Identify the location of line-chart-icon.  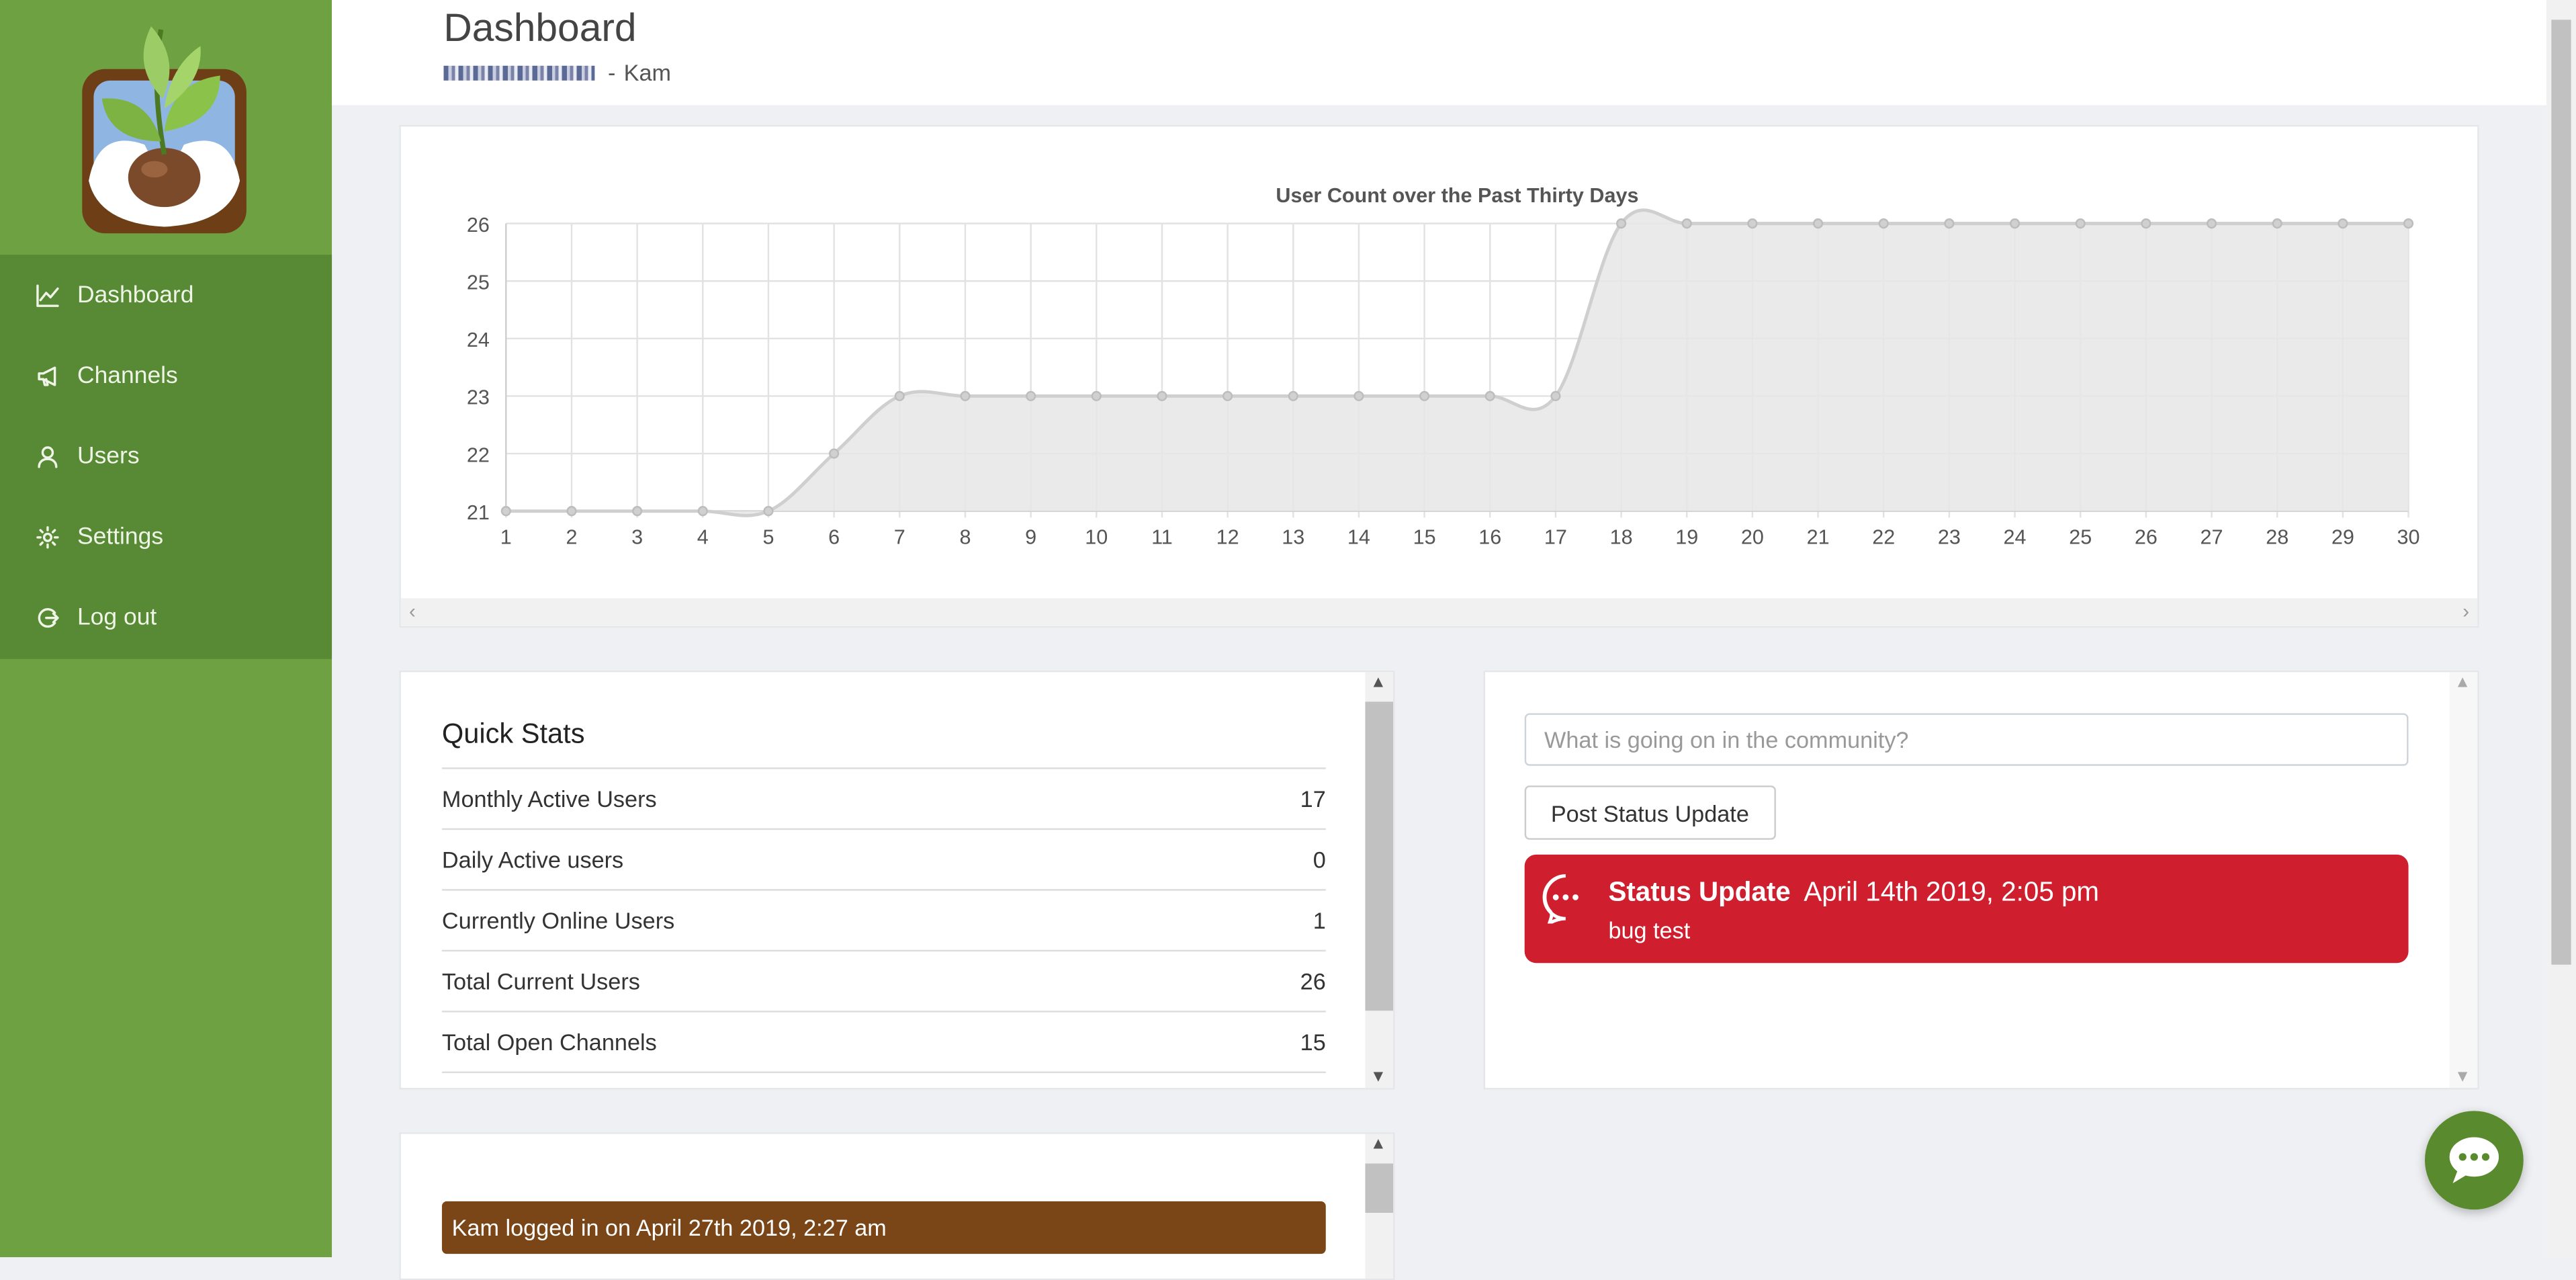
(48, 295).